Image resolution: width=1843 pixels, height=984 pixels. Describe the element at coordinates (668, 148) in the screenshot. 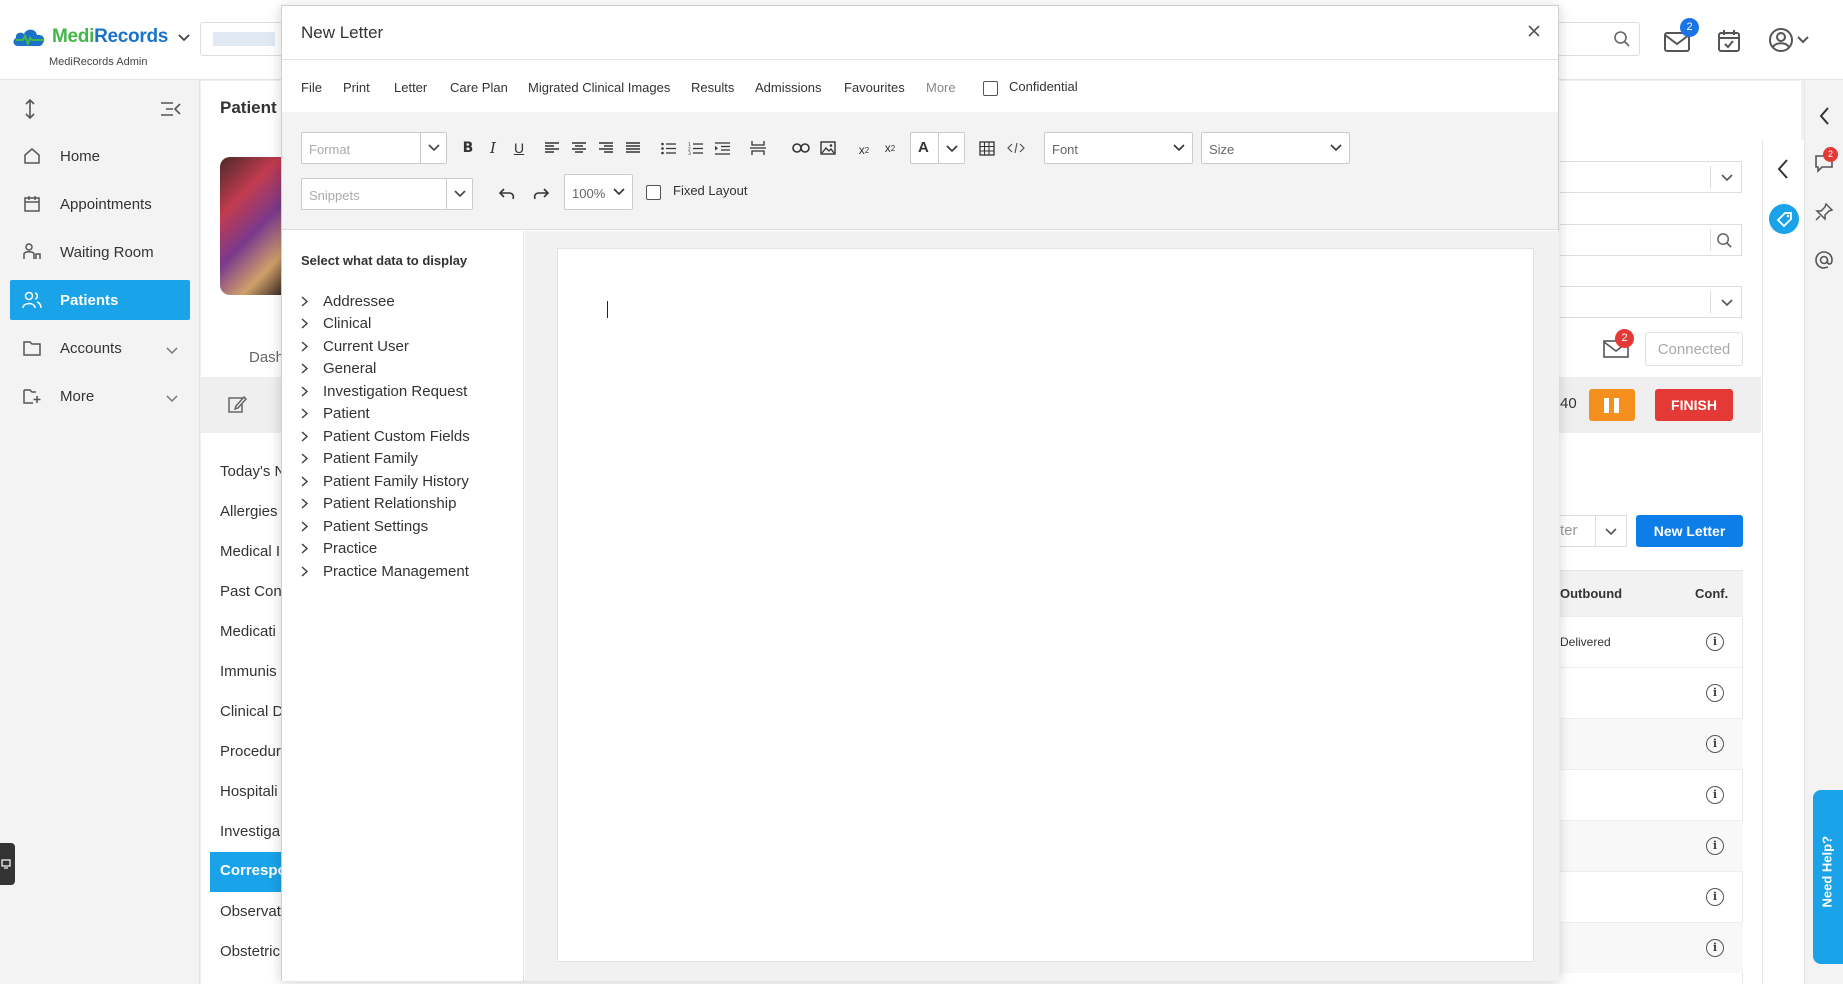

I see `bullet-list-icon` at that location.